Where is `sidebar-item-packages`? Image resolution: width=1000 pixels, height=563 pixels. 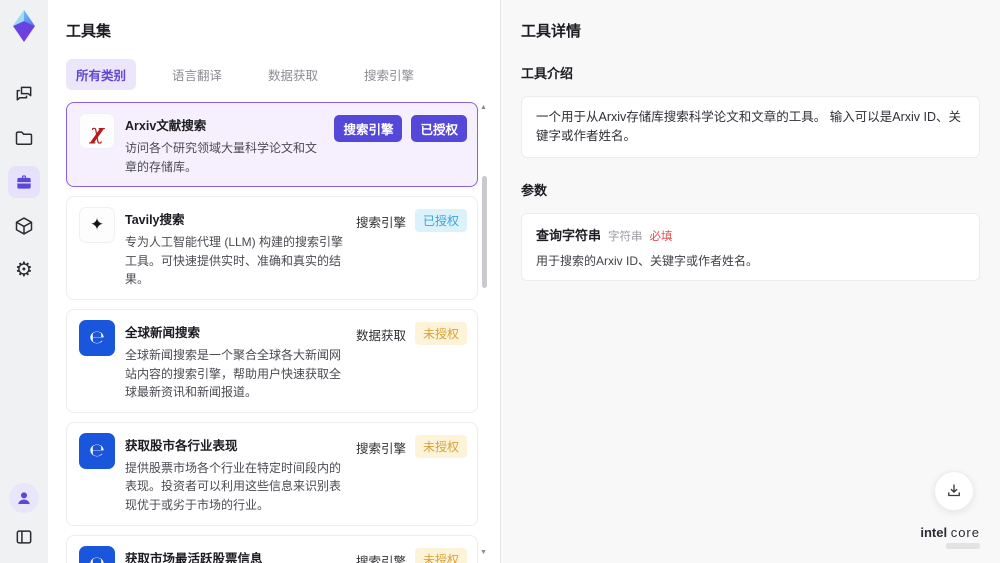 sidebar-item-packages is located at coordinates (24, 226).